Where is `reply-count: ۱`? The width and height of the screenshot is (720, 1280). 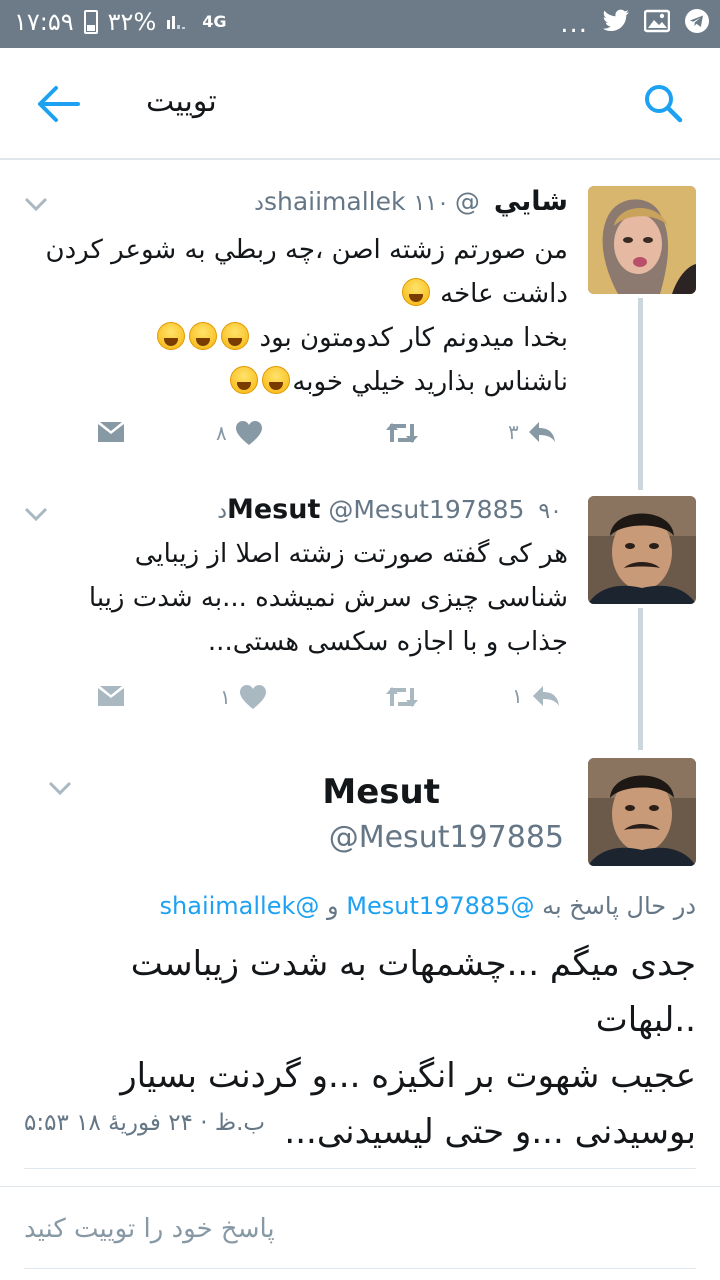 reply-count: ۱ is located at coordinates (517, 696).